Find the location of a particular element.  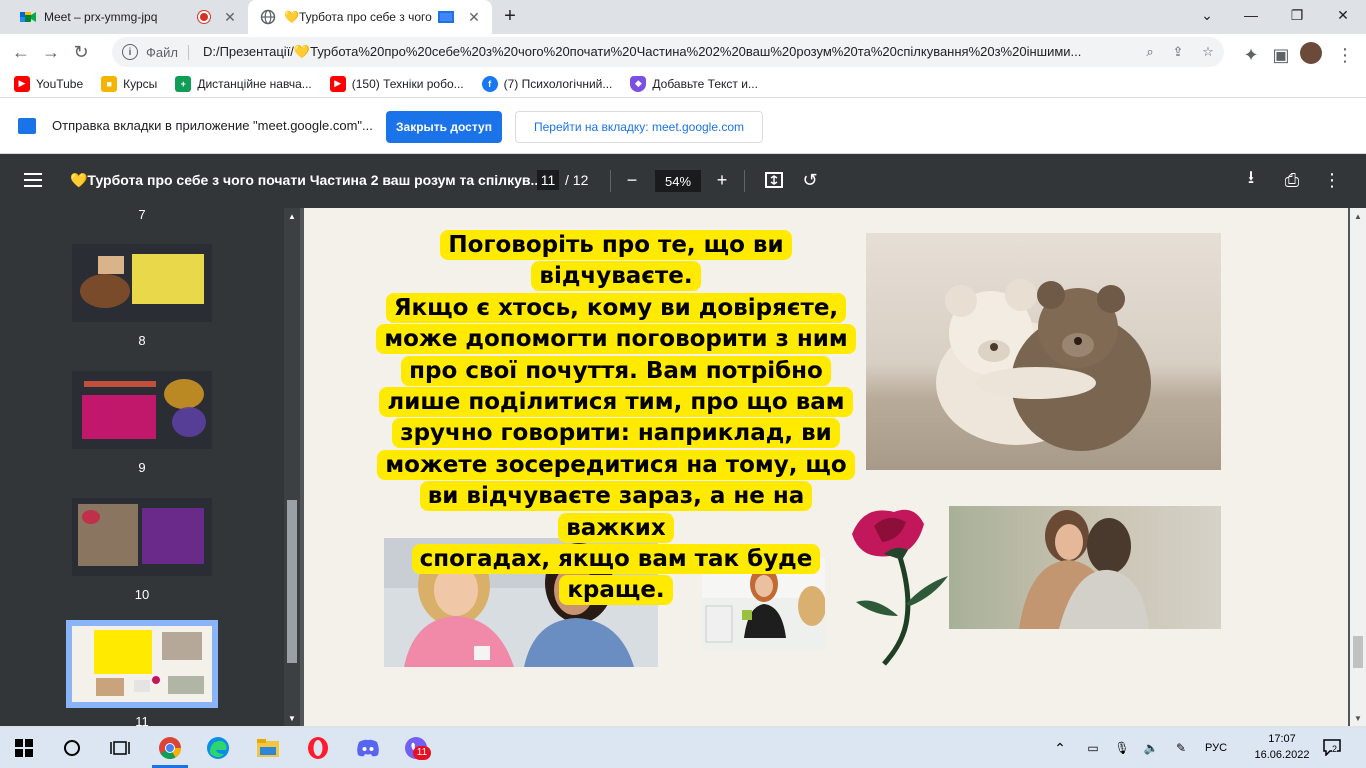

zoom-out-icon: − is located at coordinates (632, 180).